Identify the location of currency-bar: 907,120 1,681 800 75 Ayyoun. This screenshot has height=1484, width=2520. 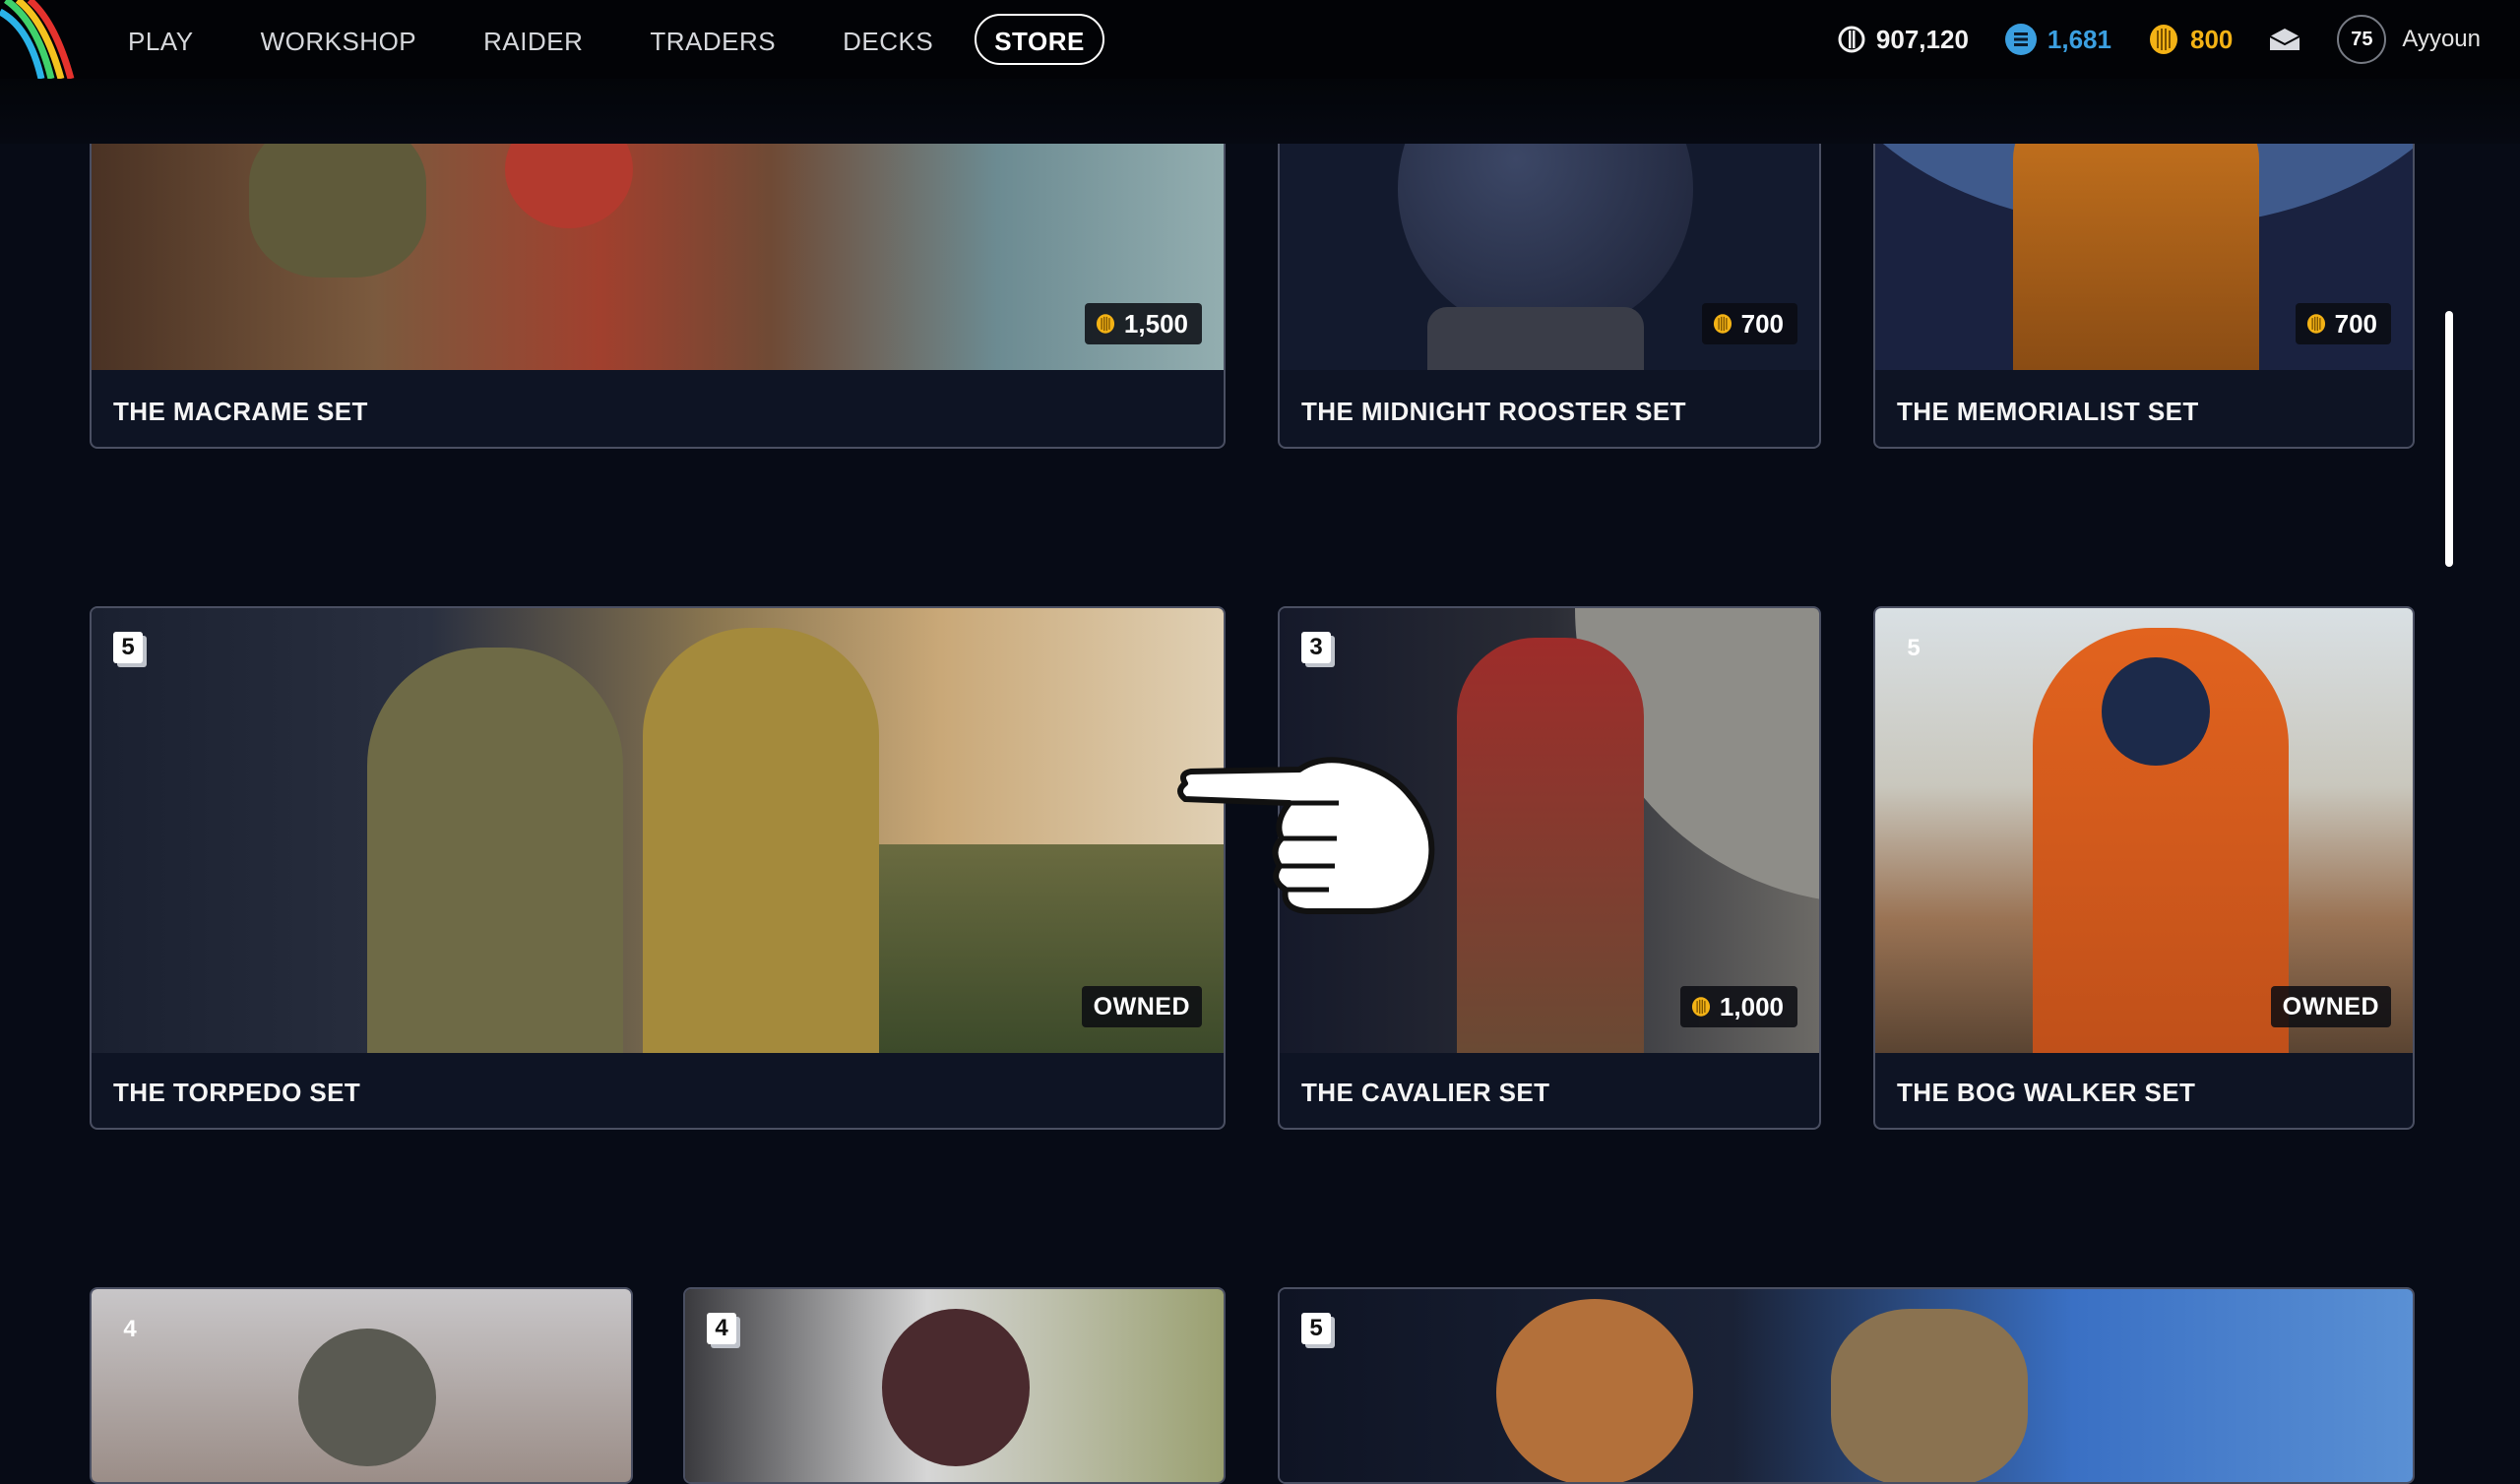
(2159, 40).